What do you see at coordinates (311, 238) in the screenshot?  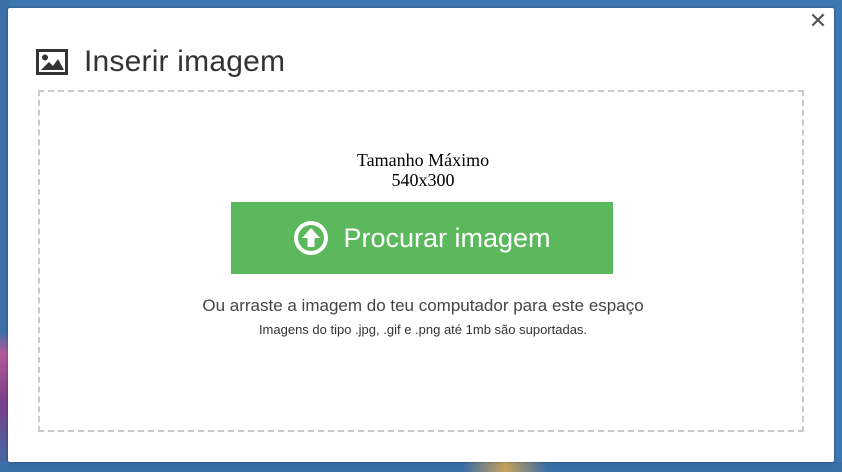 I see `arrow-up-circle-icon` at bounding box center [311, 238].